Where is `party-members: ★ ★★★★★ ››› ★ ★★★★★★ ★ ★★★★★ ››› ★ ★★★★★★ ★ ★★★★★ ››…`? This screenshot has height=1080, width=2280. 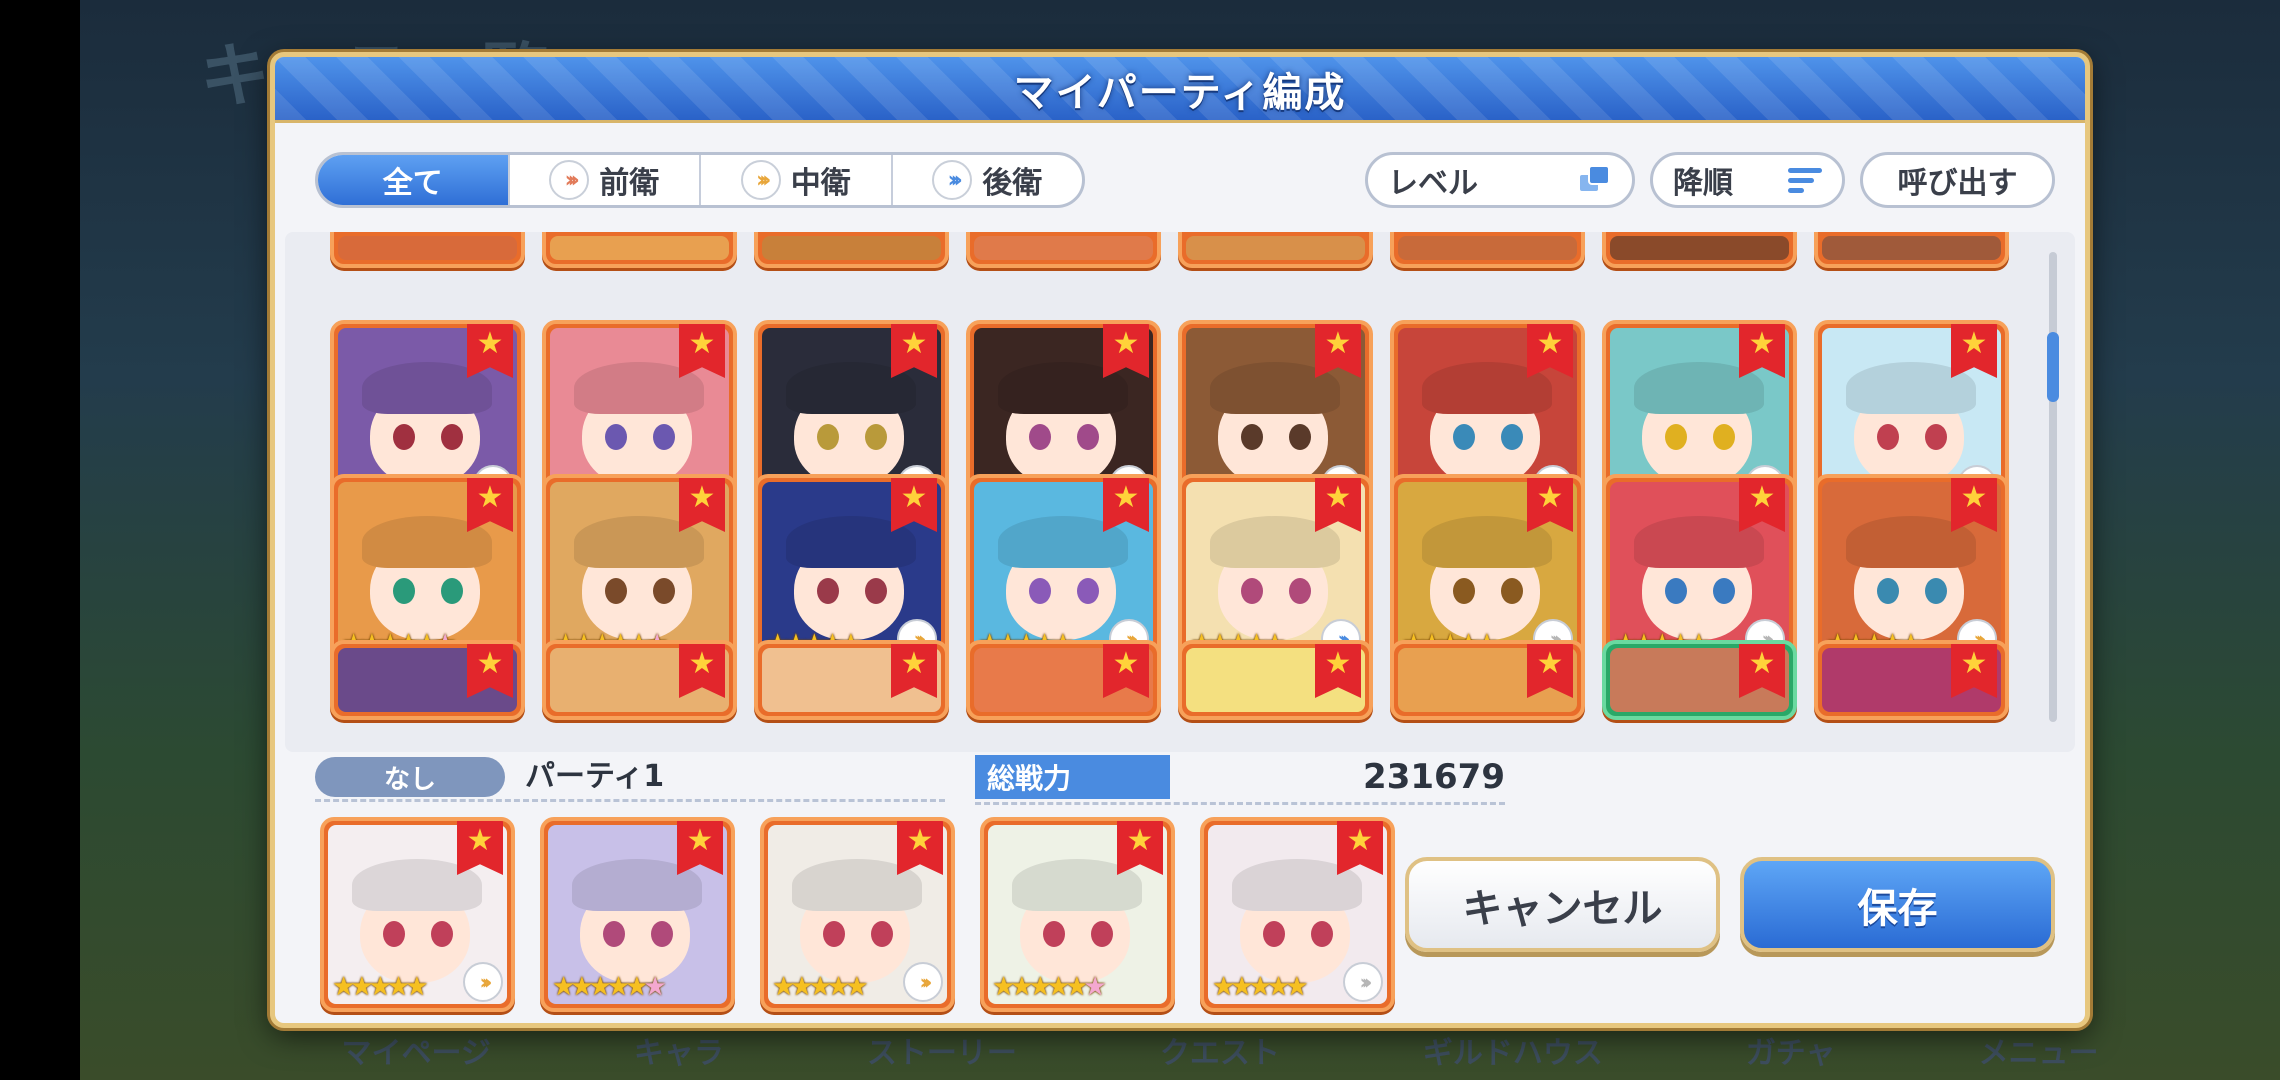 party-members: ★ ★★★★★ ››› ★ ★★★★★★ ★ ★★★★★ ››› ★ ★★★★★★ ★ ★★★★★ ››… is located at coordinates (857, 914).